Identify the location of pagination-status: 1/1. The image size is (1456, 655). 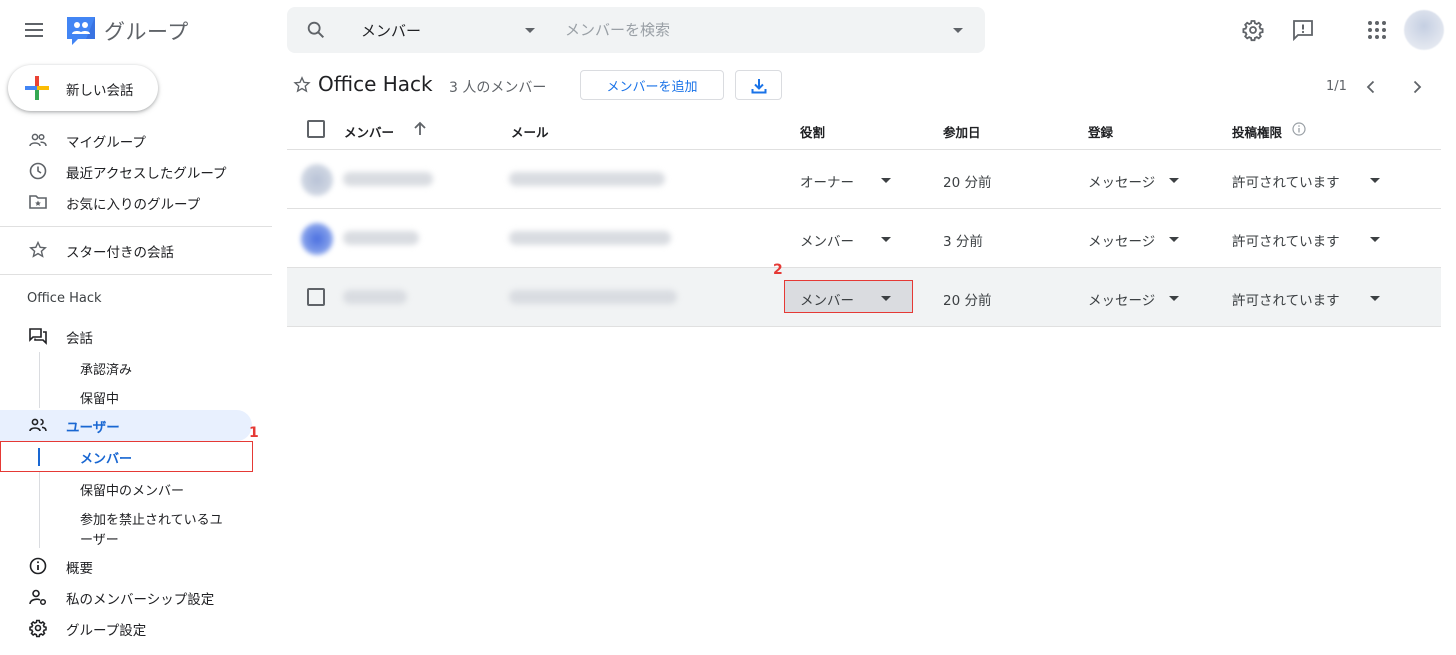
(1336, 86).